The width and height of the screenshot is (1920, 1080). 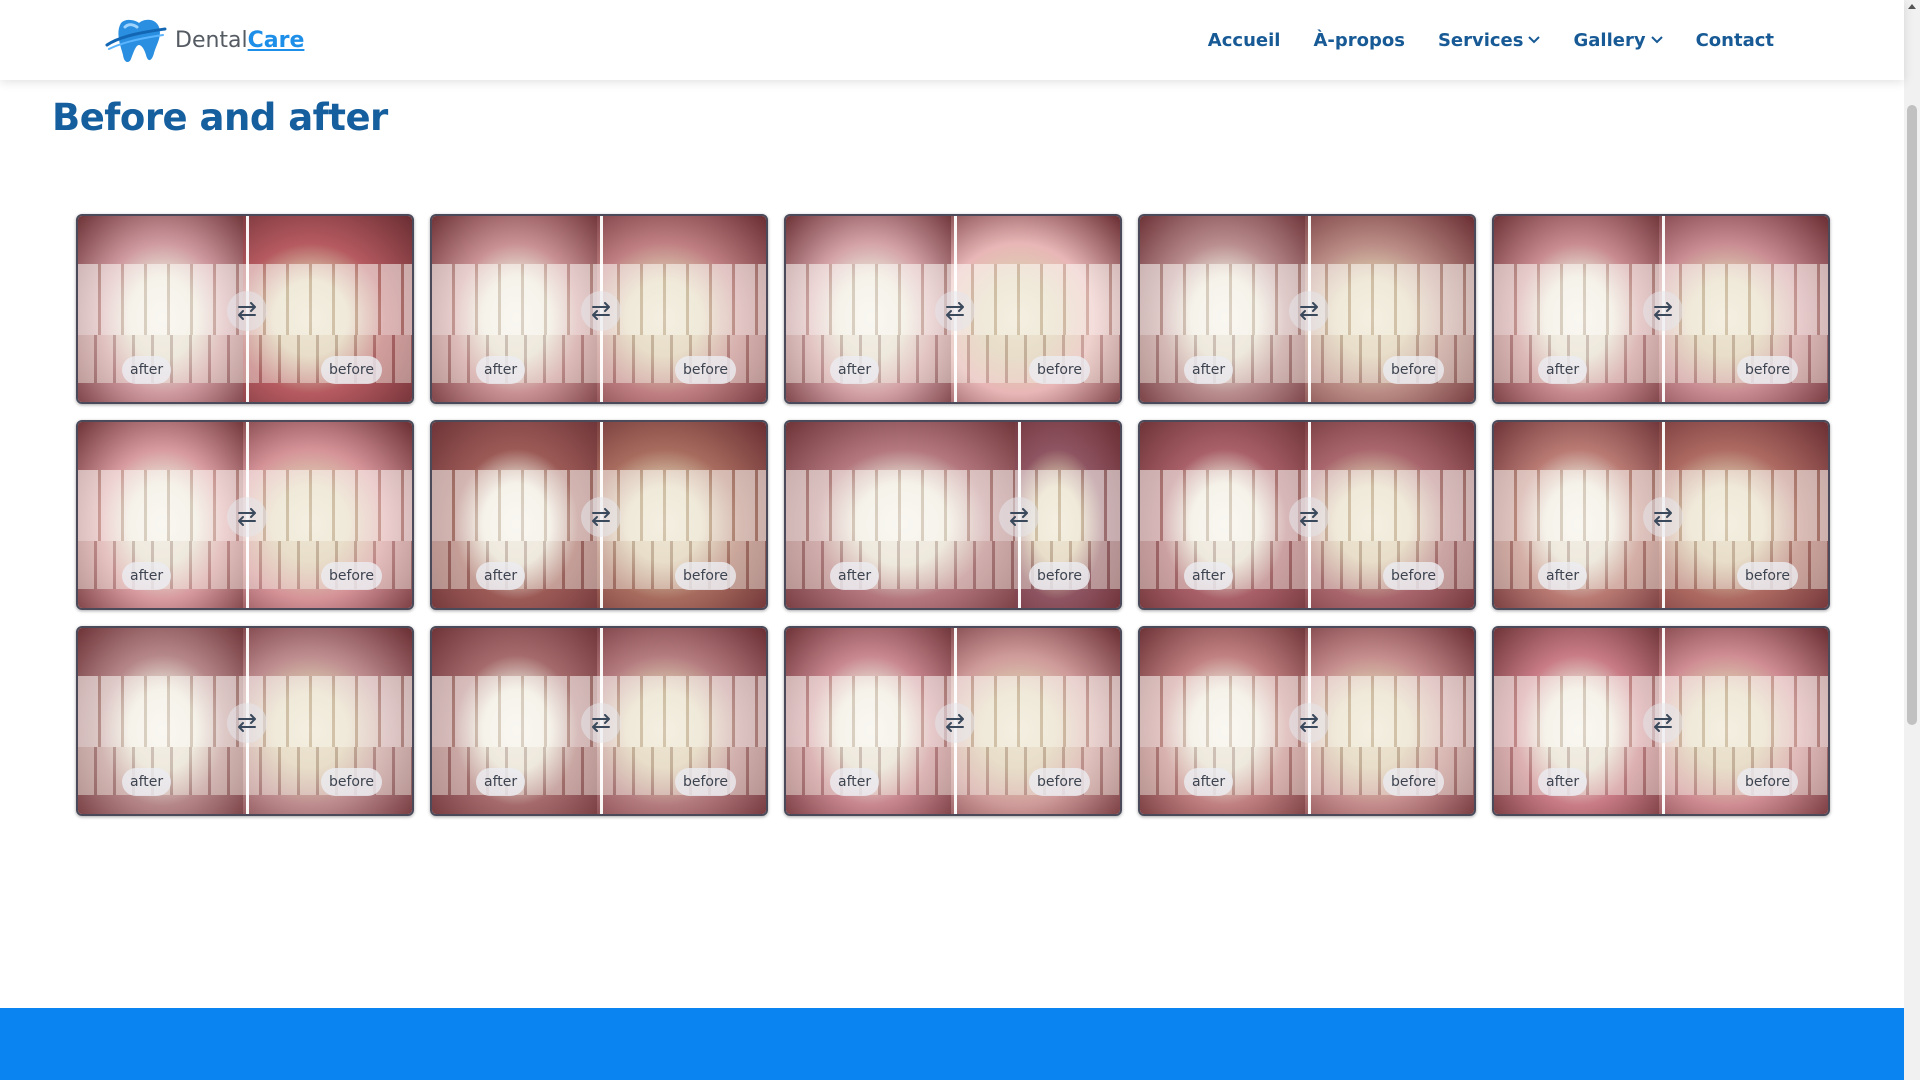 I want to click on after-photo, so click(x=902, y=515).